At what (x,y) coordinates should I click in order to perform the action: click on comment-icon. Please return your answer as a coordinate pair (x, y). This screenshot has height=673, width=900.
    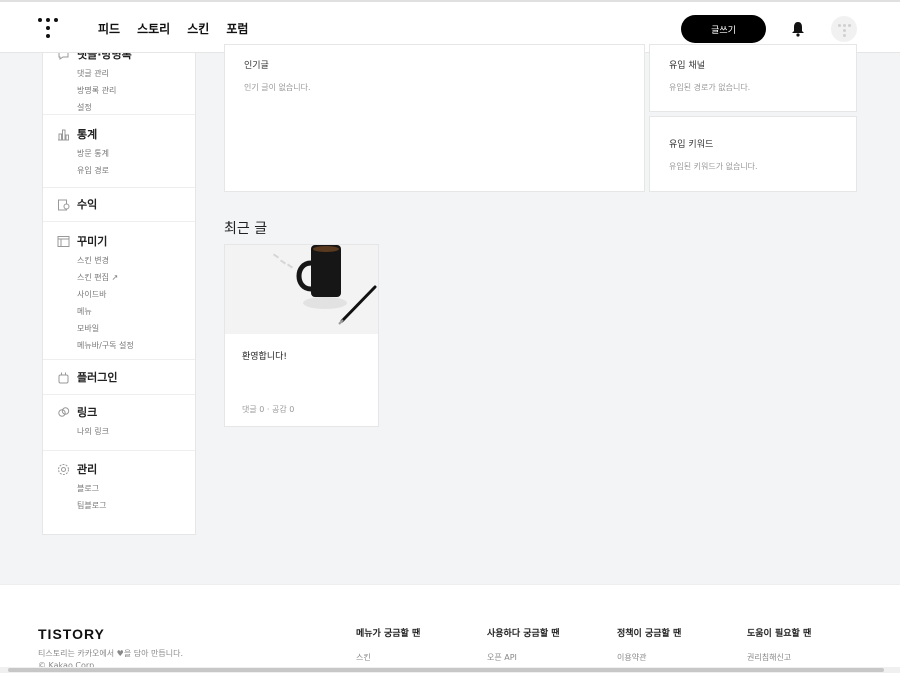
    Looking at the image, I should click on (63, 57).